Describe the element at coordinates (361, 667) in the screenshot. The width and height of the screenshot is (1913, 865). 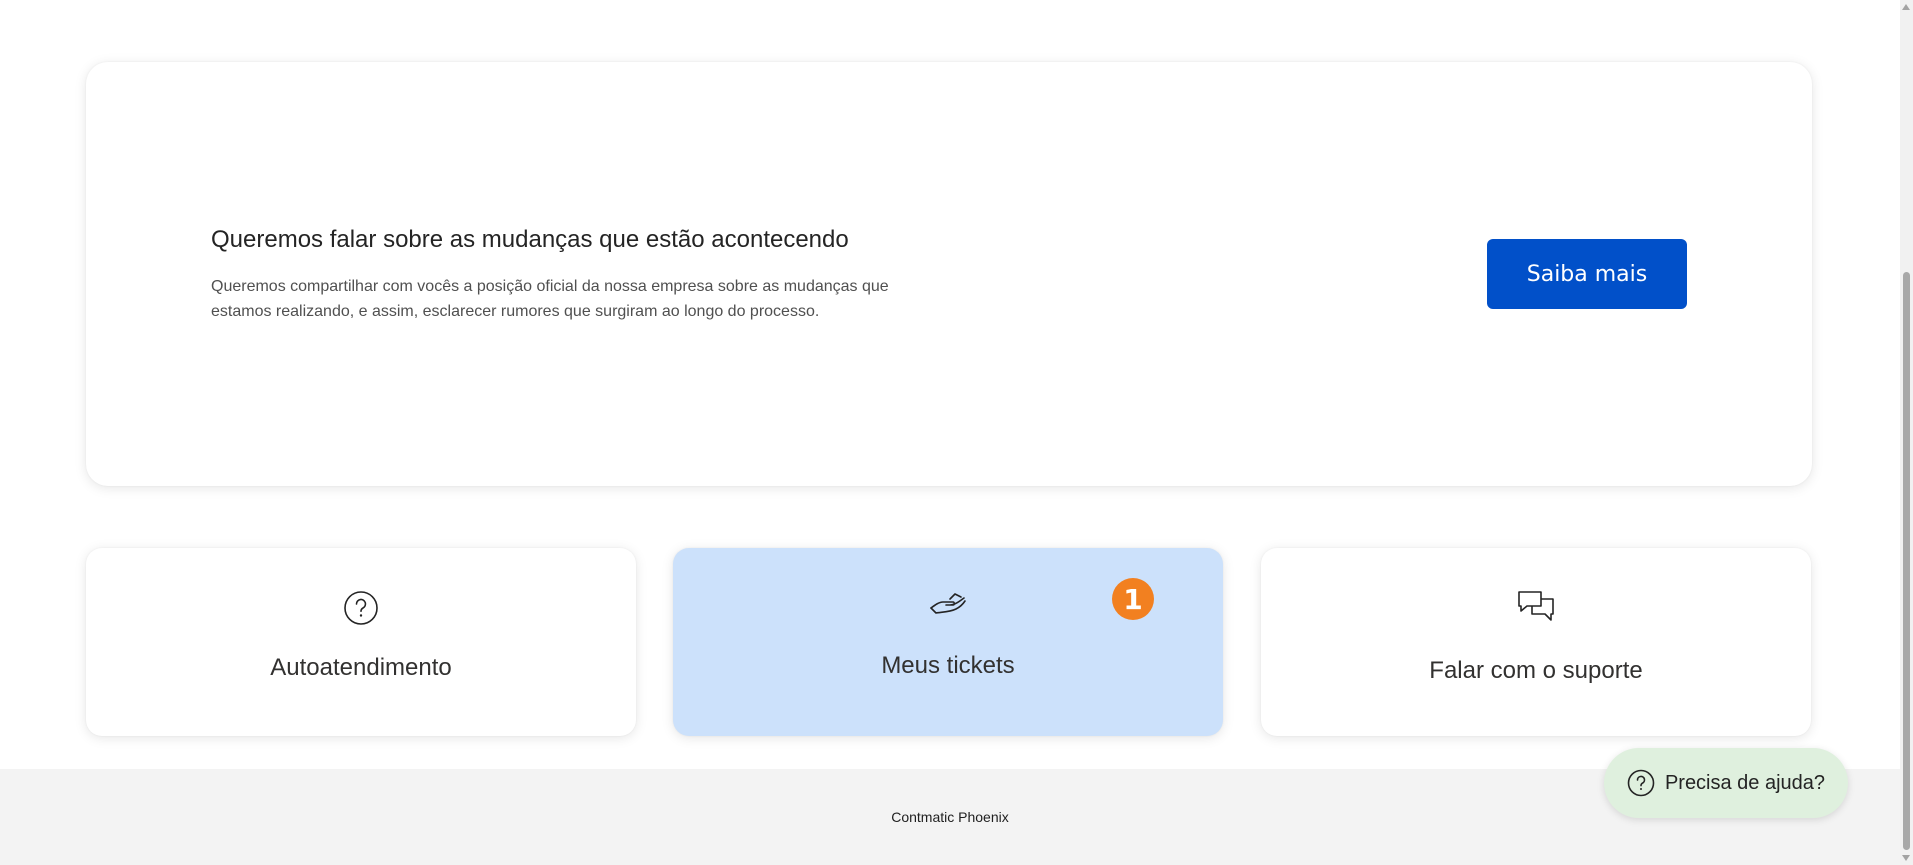
I see `card-label: Autoatendimento` at that location.